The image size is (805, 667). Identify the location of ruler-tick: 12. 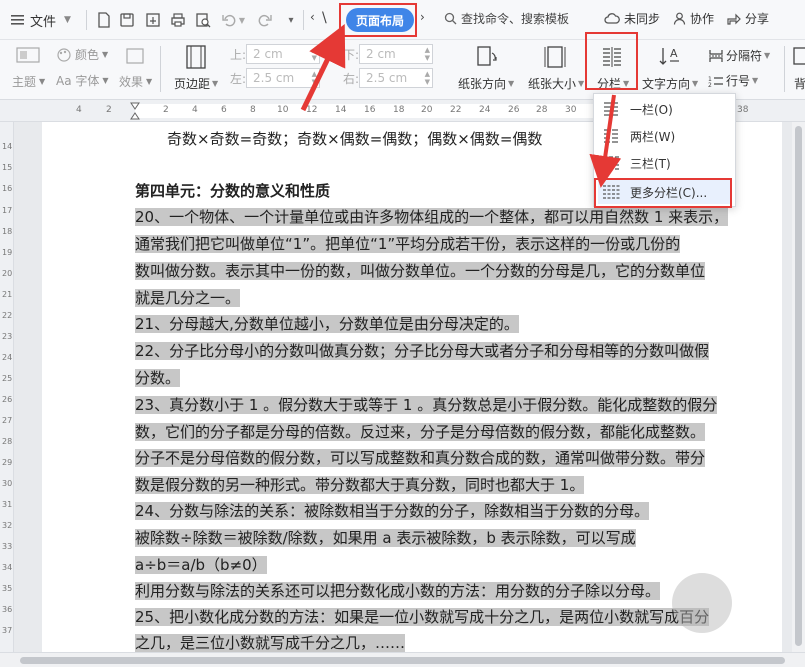
(312, 110).